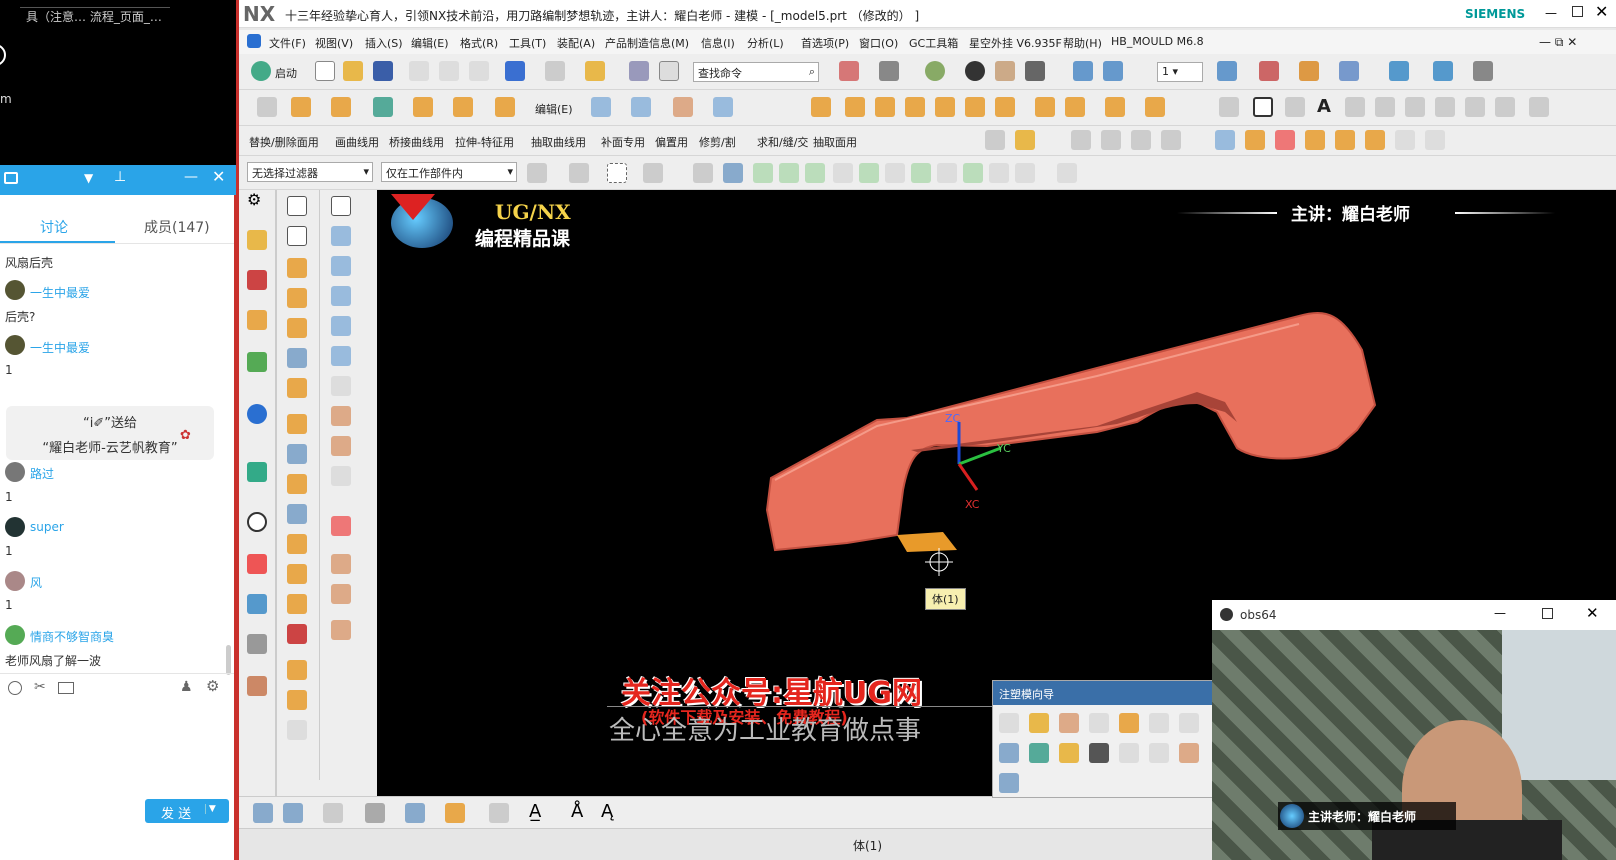 This screenshot has width=1616, height=860. I want to click on chevron-down-icon: ▼, so click(210, 809).